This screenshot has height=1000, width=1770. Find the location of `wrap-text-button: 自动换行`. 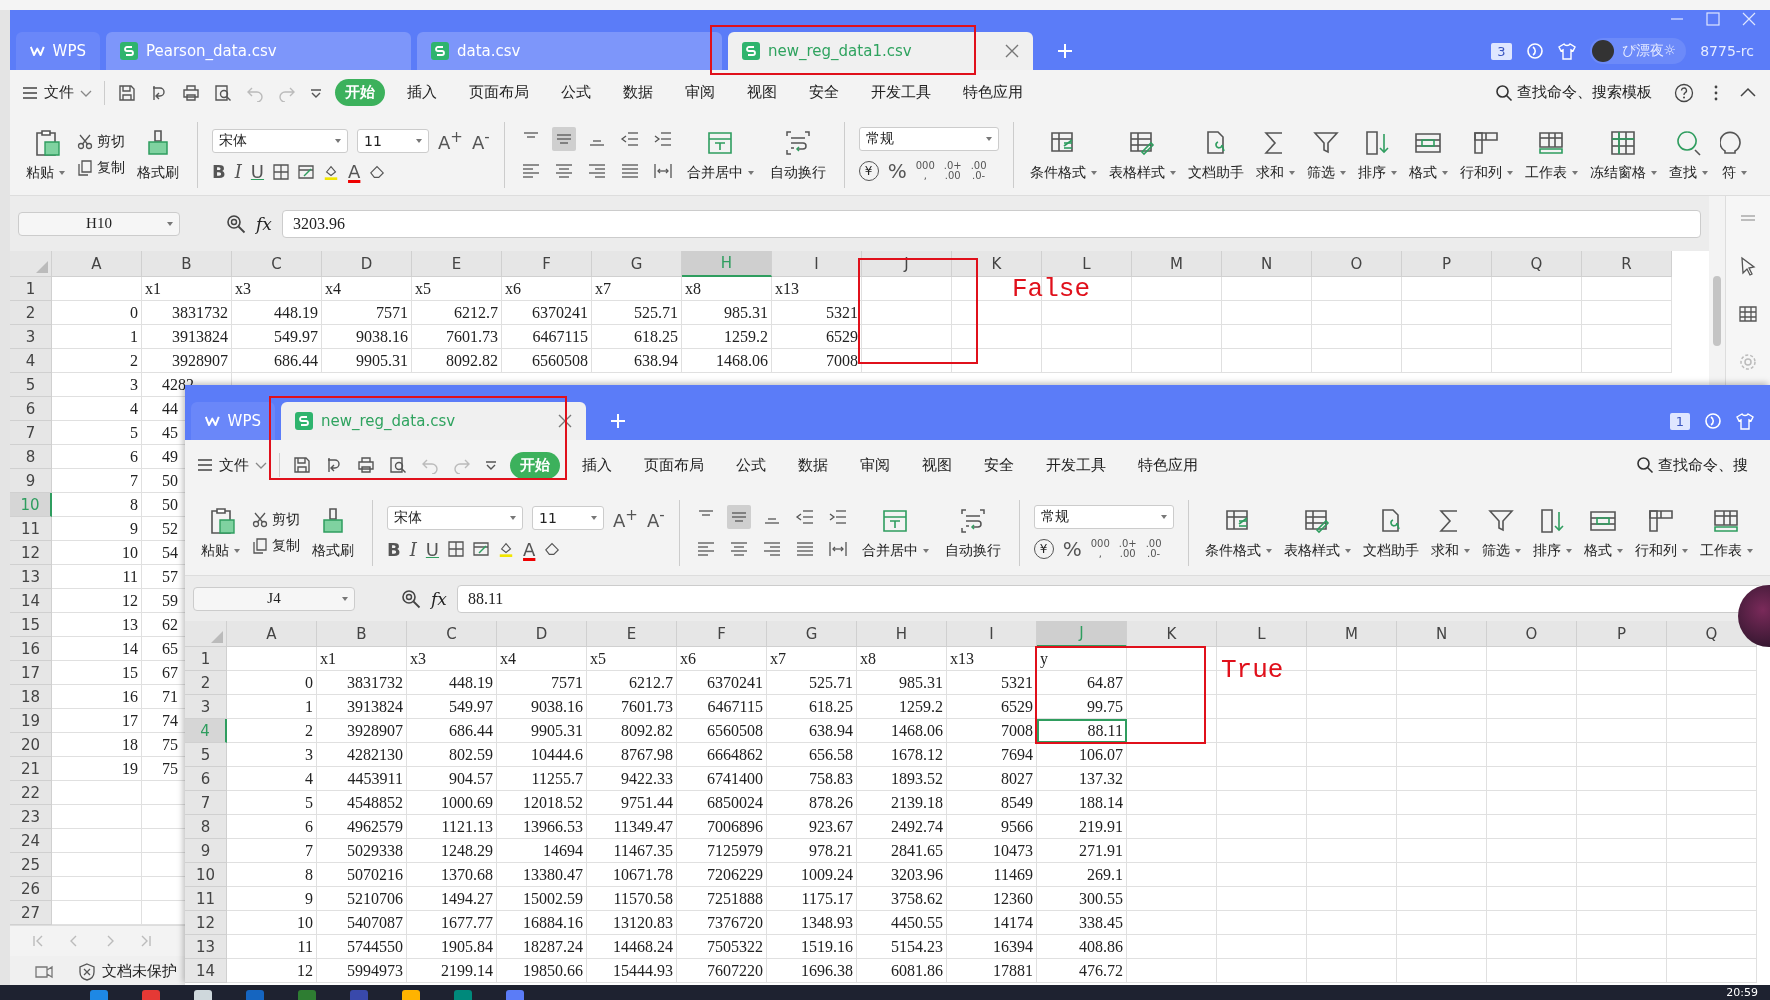

wrap-text-button: 自动换行 is located at coordinates (972, 532).